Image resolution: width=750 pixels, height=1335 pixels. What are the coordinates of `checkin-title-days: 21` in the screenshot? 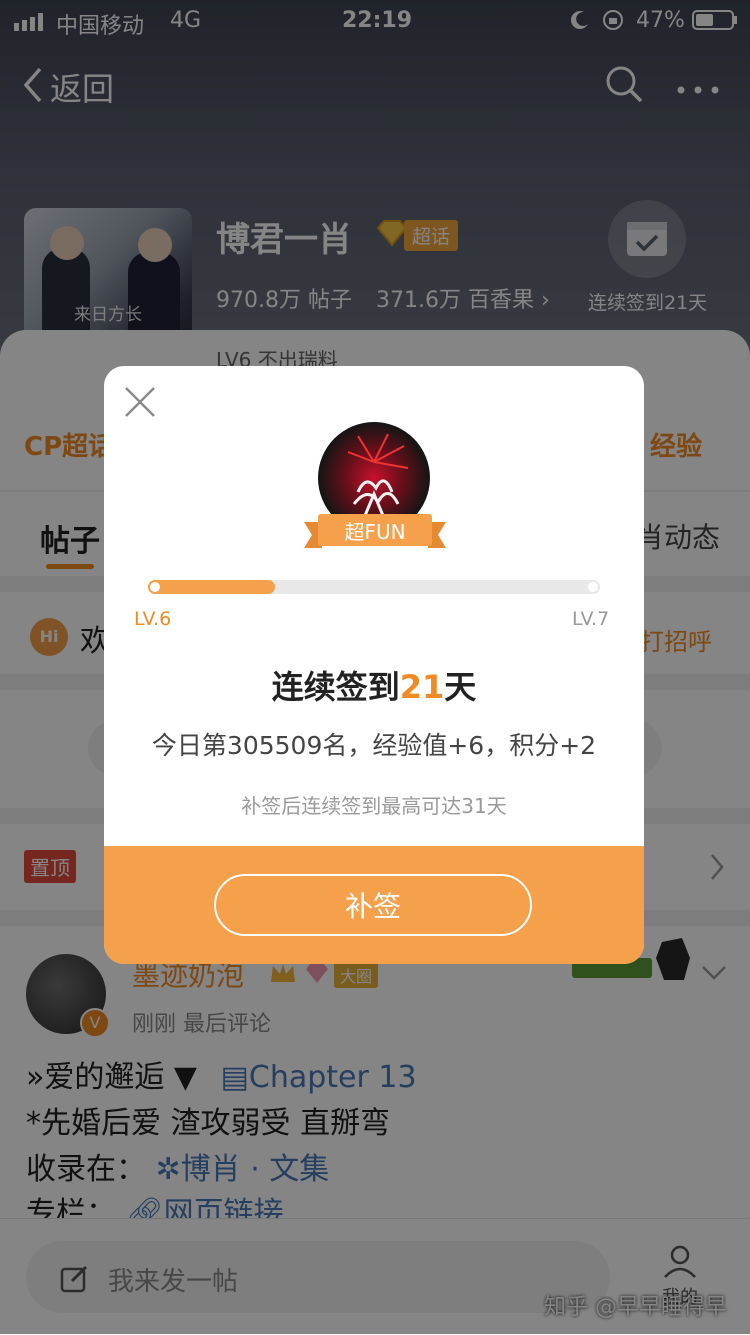 It's located at (422, 687).